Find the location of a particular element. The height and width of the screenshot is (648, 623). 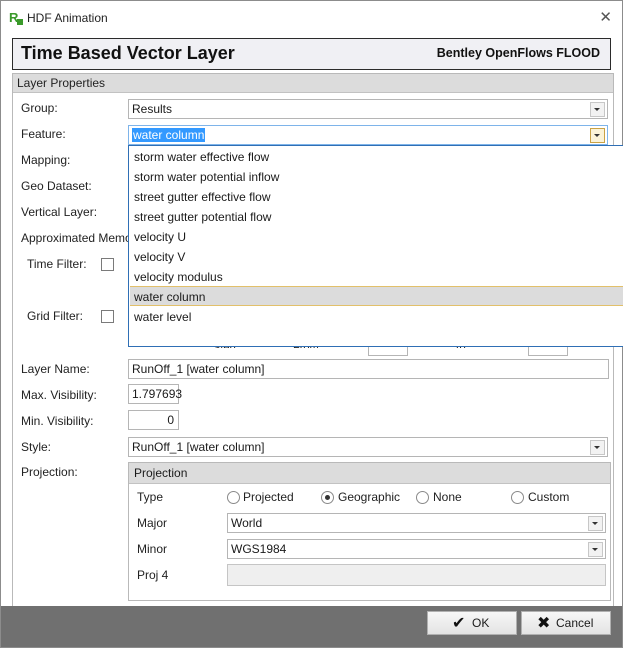

radio-custom is located at coordinates (517, 497).